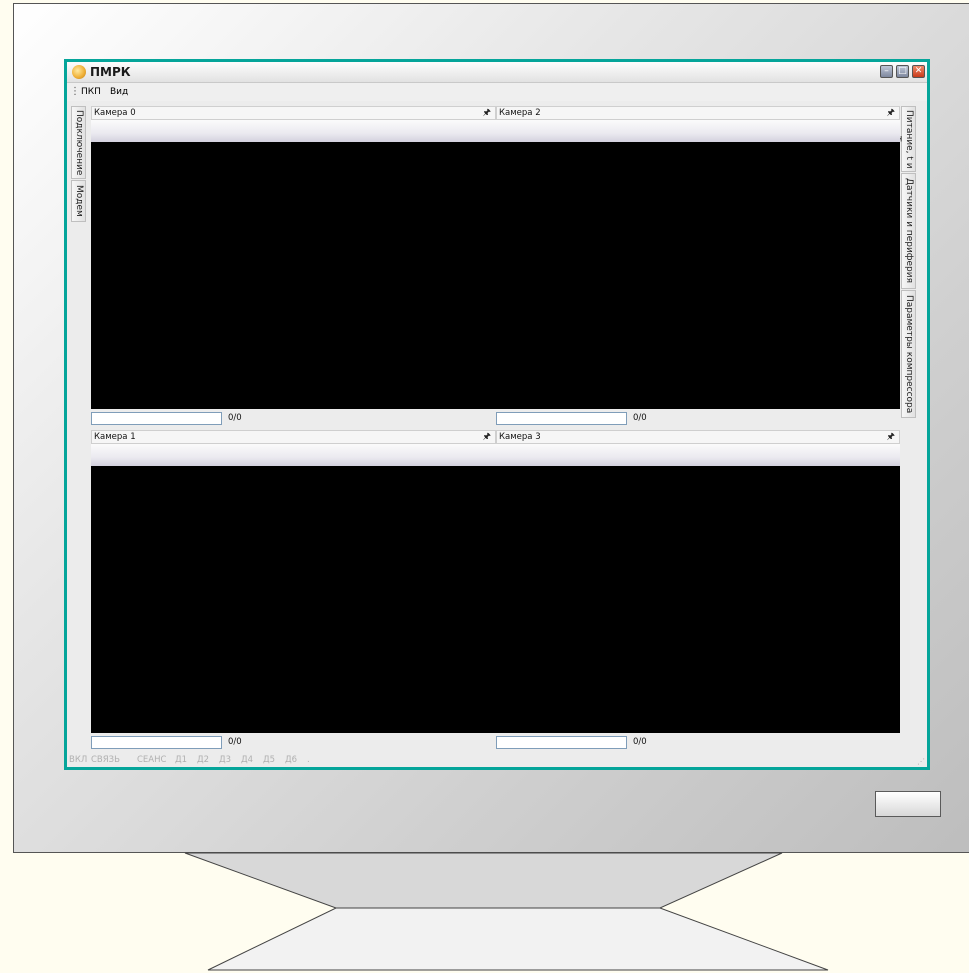 This screenshot has height=973, width=969. What do you see at coordinates (79, 72) in the screenshot?
I see `app-icon` at bounding box center [79, 72].